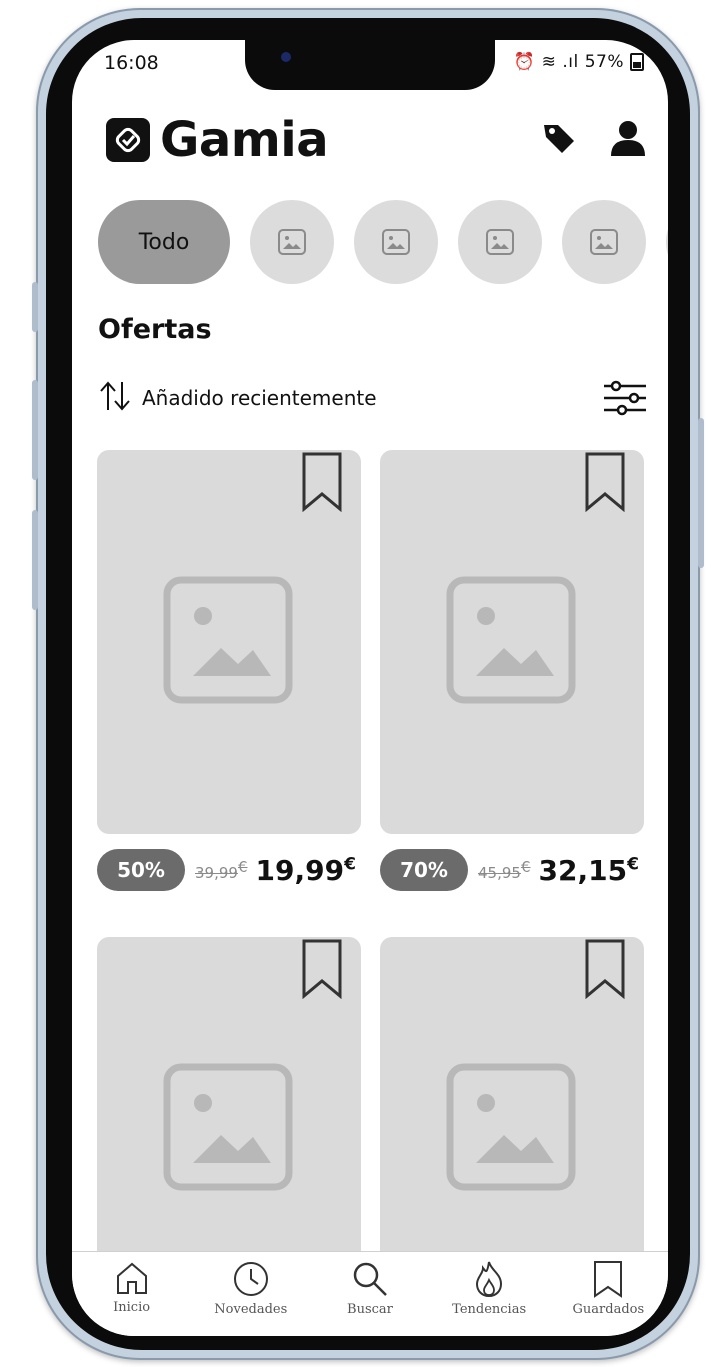 Image resolution: width=726 pixels, height=1367 pixels. What do you see at coordinates (370, 1309) in the screenshot?
I see `tab-label: Buscar` at bounding box center [370, 1309].